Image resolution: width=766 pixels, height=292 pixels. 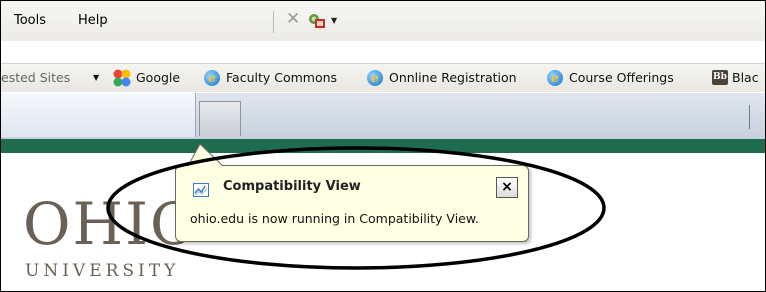 What do you see at coordinates (292, 186) in the screenshot?
I see `popup-title: Compatibility View` at bounding box center [292, 186].